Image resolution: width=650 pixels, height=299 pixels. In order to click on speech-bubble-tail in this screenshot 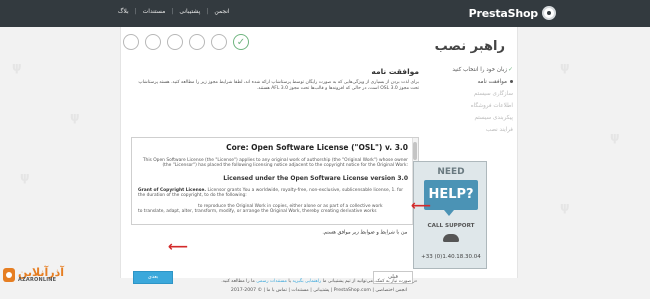, I will do `click(449, 213)`.